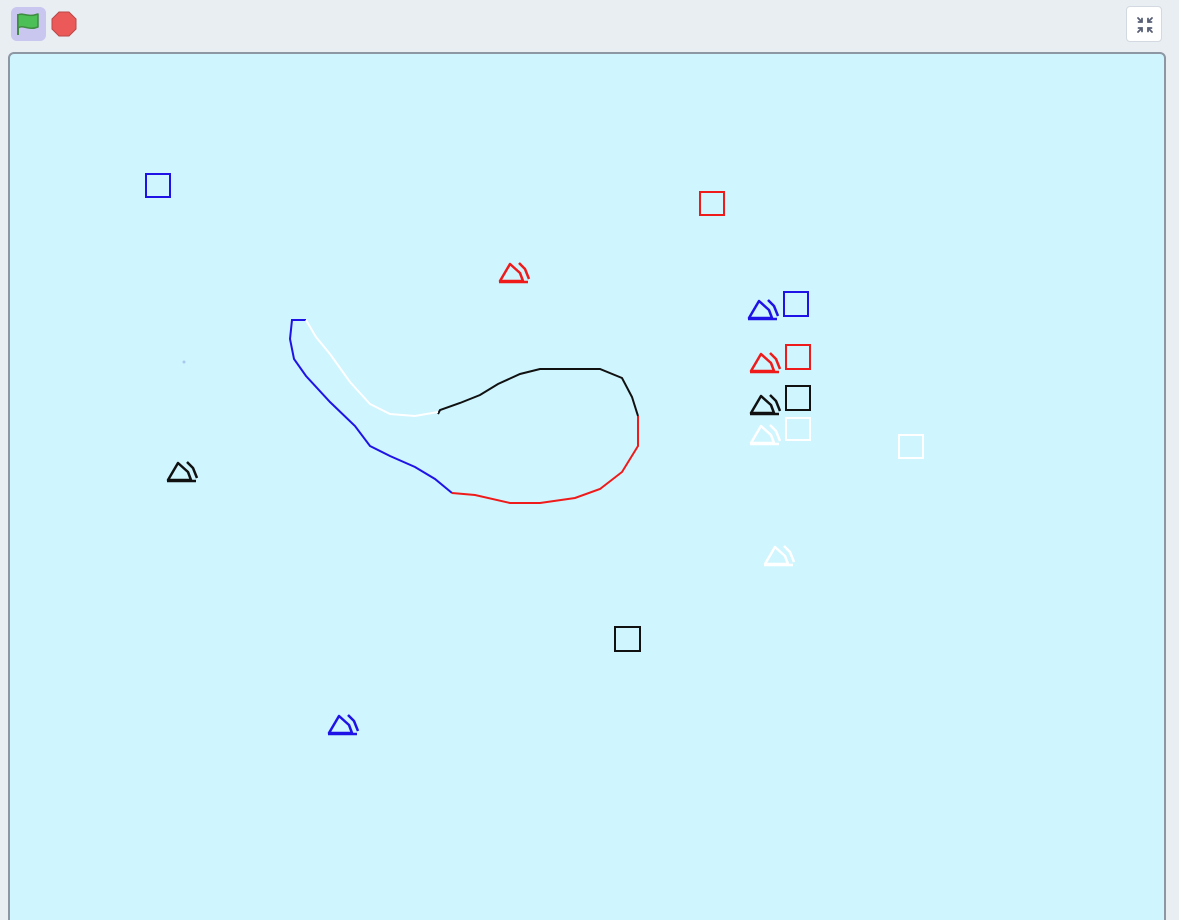  I want to click on stage-dot, so click(184, 362).